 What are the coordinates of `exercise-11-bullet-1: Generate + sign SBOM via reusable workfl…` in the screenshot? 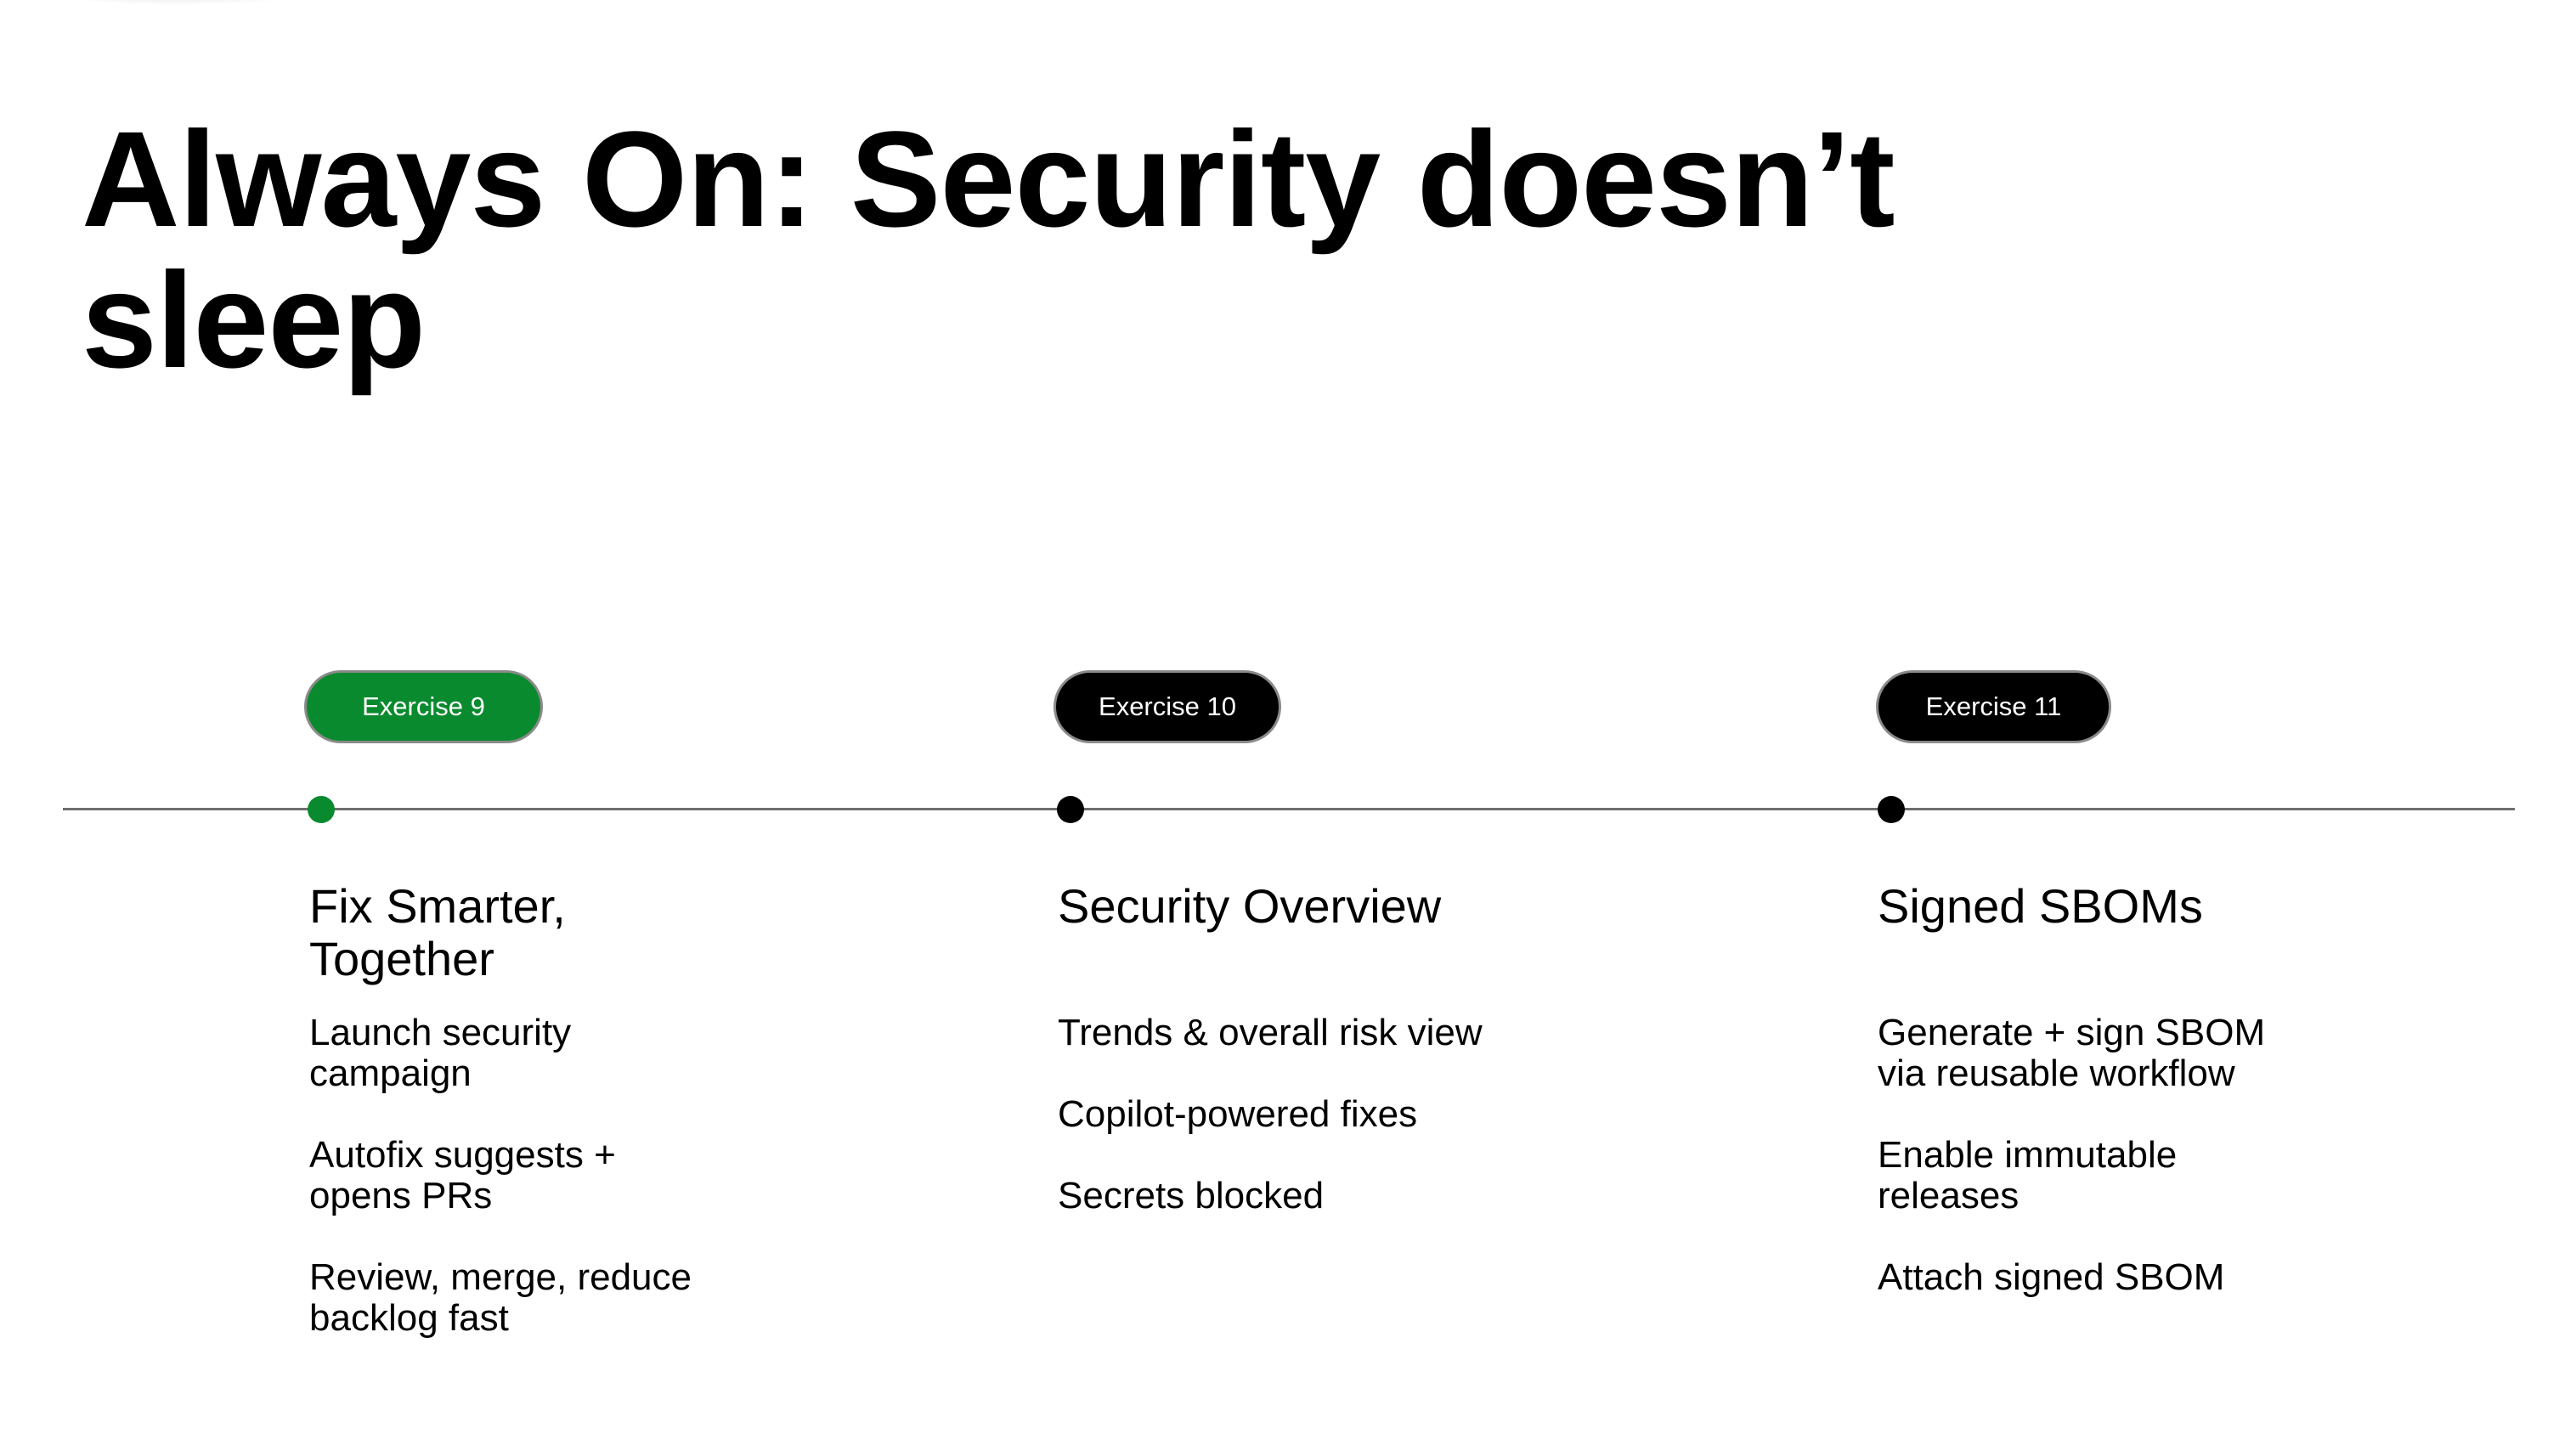 It's located at (2072, 1053).